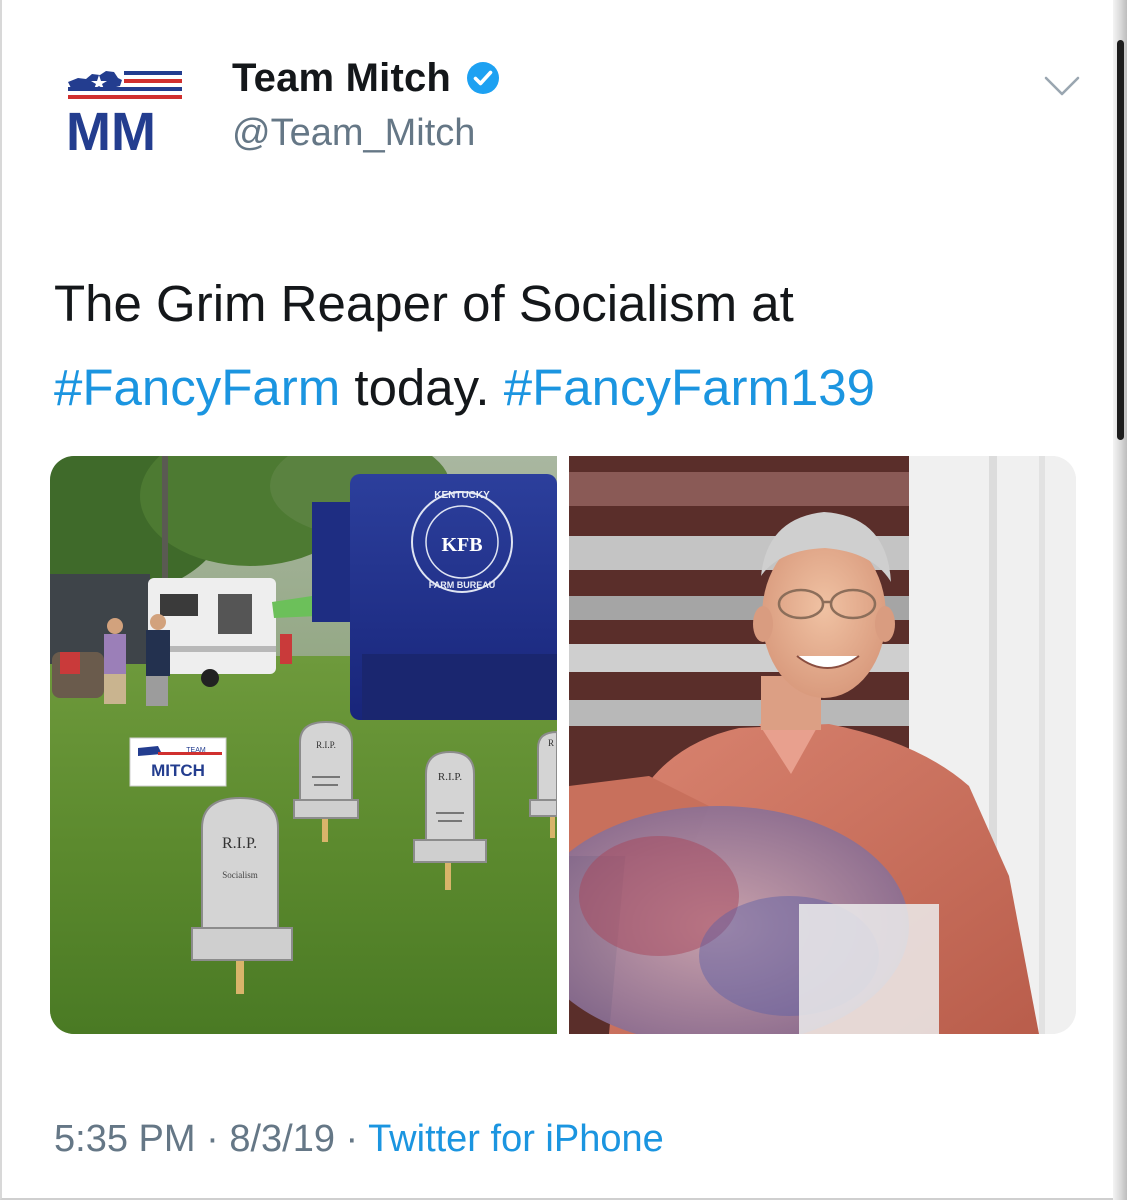 Image resolution: width=1127 pixels, height=1200 pixels. I want to click on truck-ring-top-text: KENTUCKY, so click(462, 495).